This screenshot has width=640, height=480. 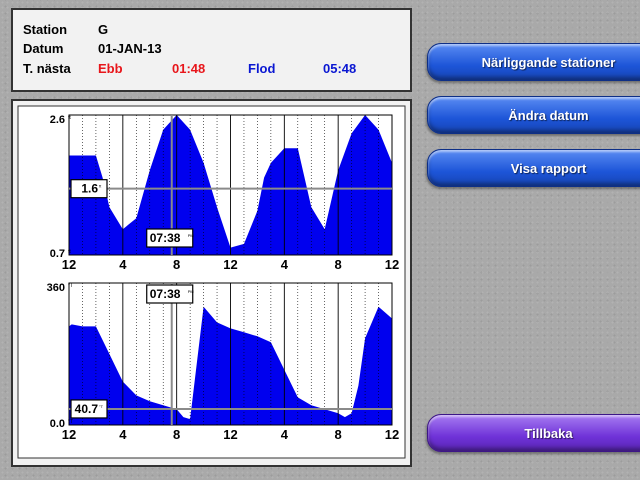 What do you see at coordinates (262, 68) in the screenshot?
I see `flood-label: Flod` at bounding box center [262, 68].